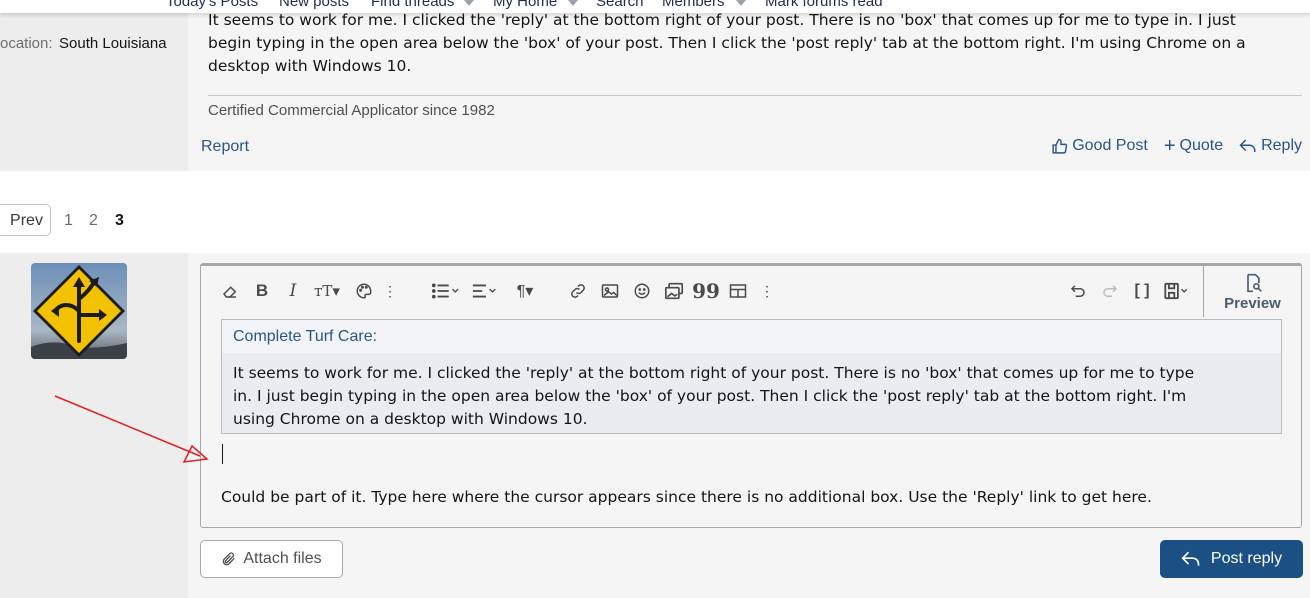 This screenshot has height=598, width=1310. I want to click on nav-members: Members, so click(693, 5).